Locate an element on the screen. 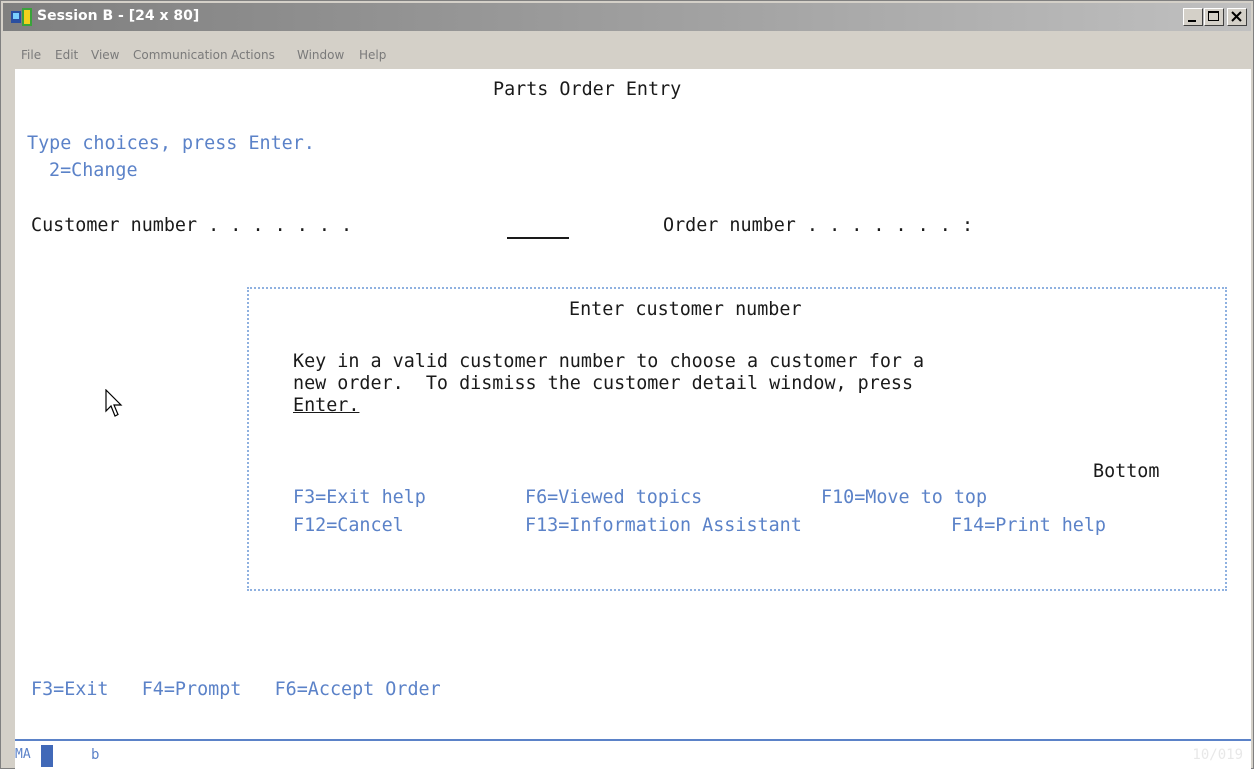  menu-help: Help is located at coordinates (372, 55).